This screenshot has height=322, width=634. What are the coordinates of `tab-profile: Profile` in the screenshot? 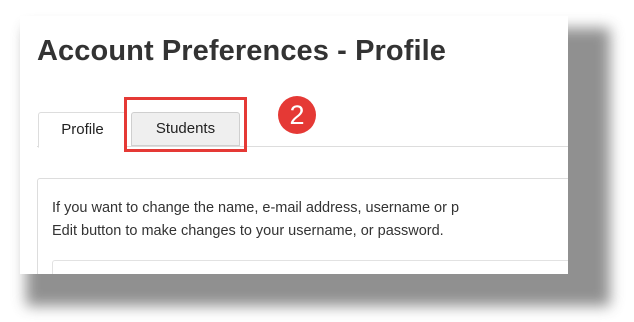 It's located at (82, 130).